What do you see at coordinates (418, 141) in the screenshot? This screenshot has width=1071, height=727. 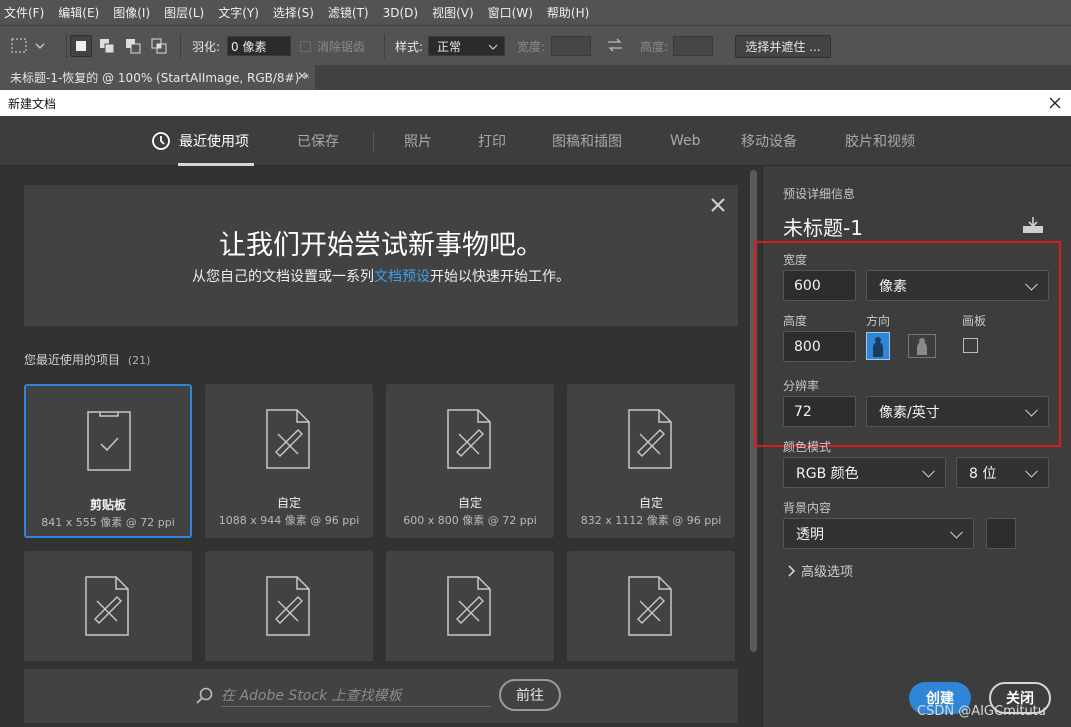 I see `tab-photo: 照片` at bounding box center [418, 141].